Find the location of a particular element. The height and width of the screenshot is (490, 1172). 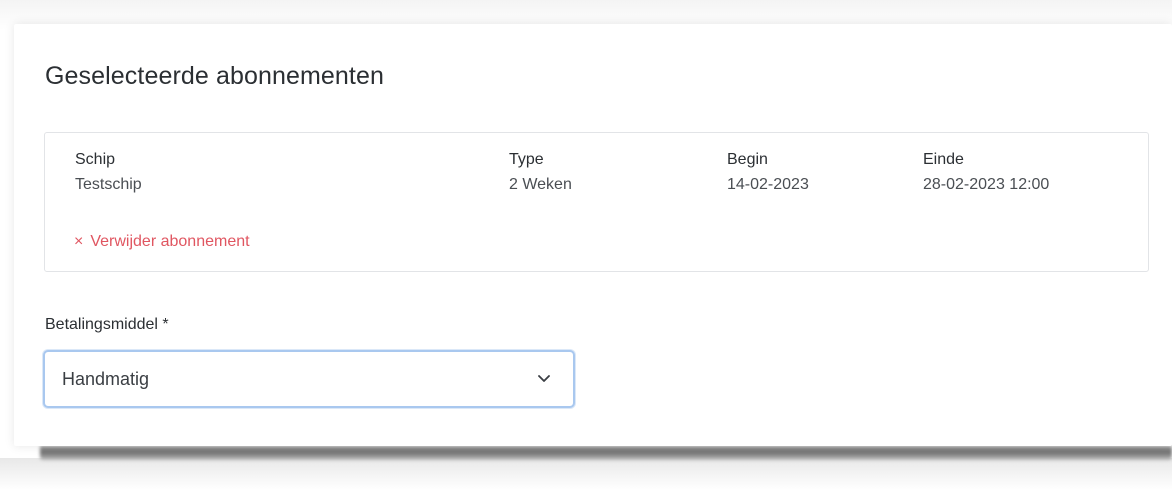

column-header: Begin is located at coordinates (747, 159).